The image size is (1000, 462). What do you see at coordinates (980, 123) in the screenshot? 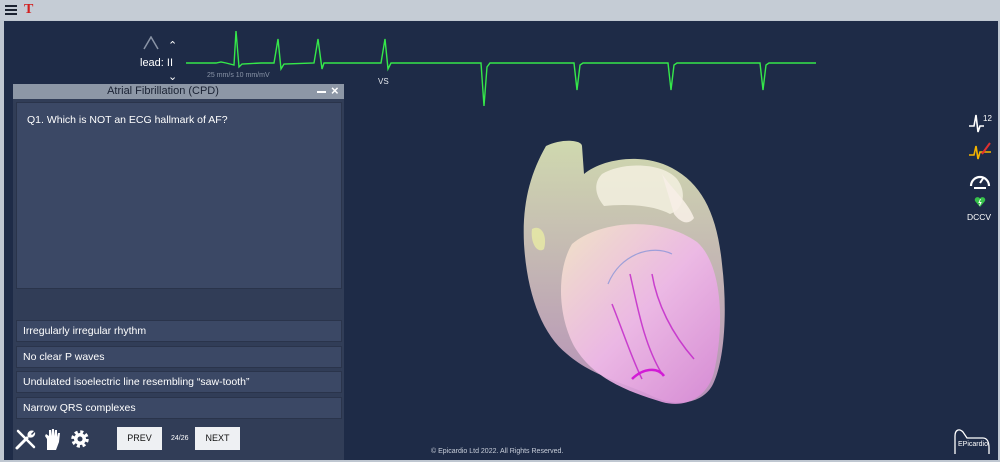
I see `twelve-lead-ecg-icon: 12` at bounding box center [980, 123].